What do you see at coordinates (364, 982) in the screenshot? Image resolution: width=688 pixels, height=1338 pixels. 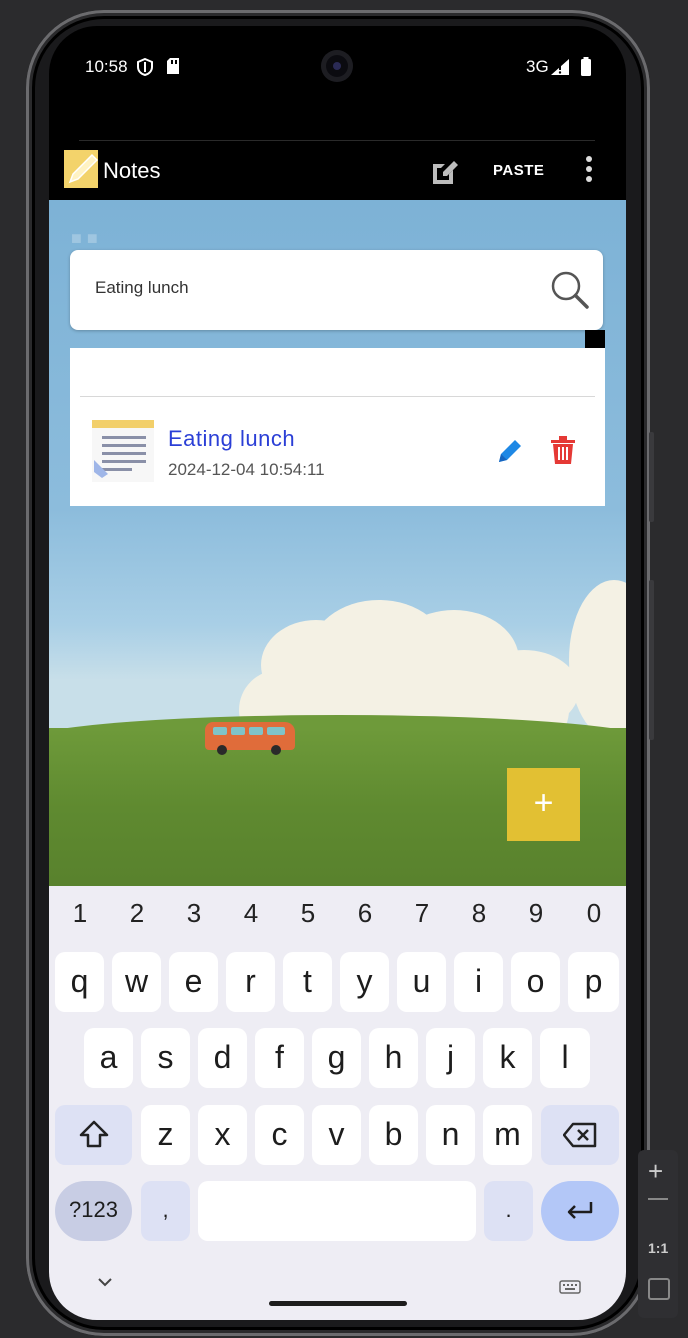 I see `key-y: y` at bounding box center [364, 982].